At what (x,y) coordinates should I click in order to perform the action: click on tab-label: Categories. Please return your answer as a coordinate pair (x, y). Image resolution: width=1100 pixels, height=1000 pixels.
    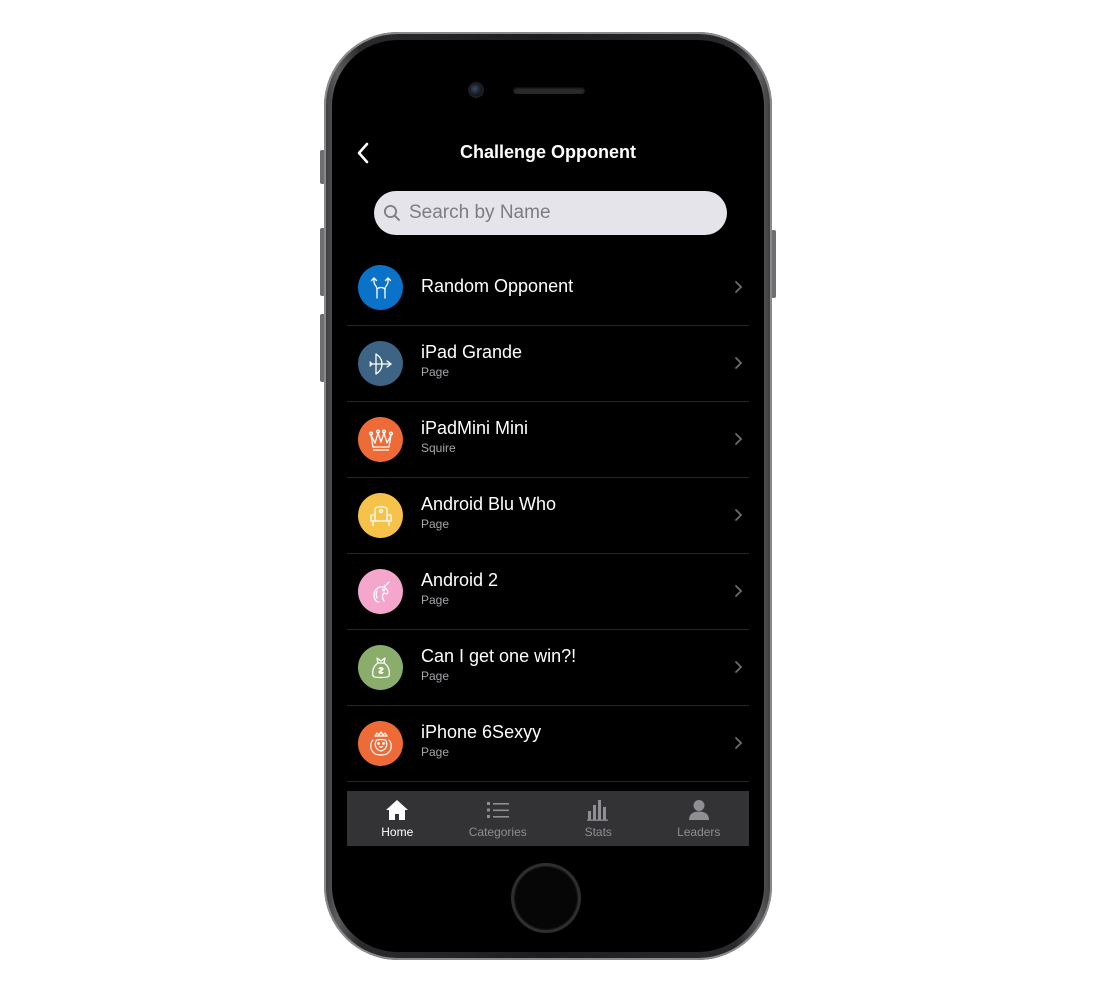
    Looking at the image, I should click on (497, 832).